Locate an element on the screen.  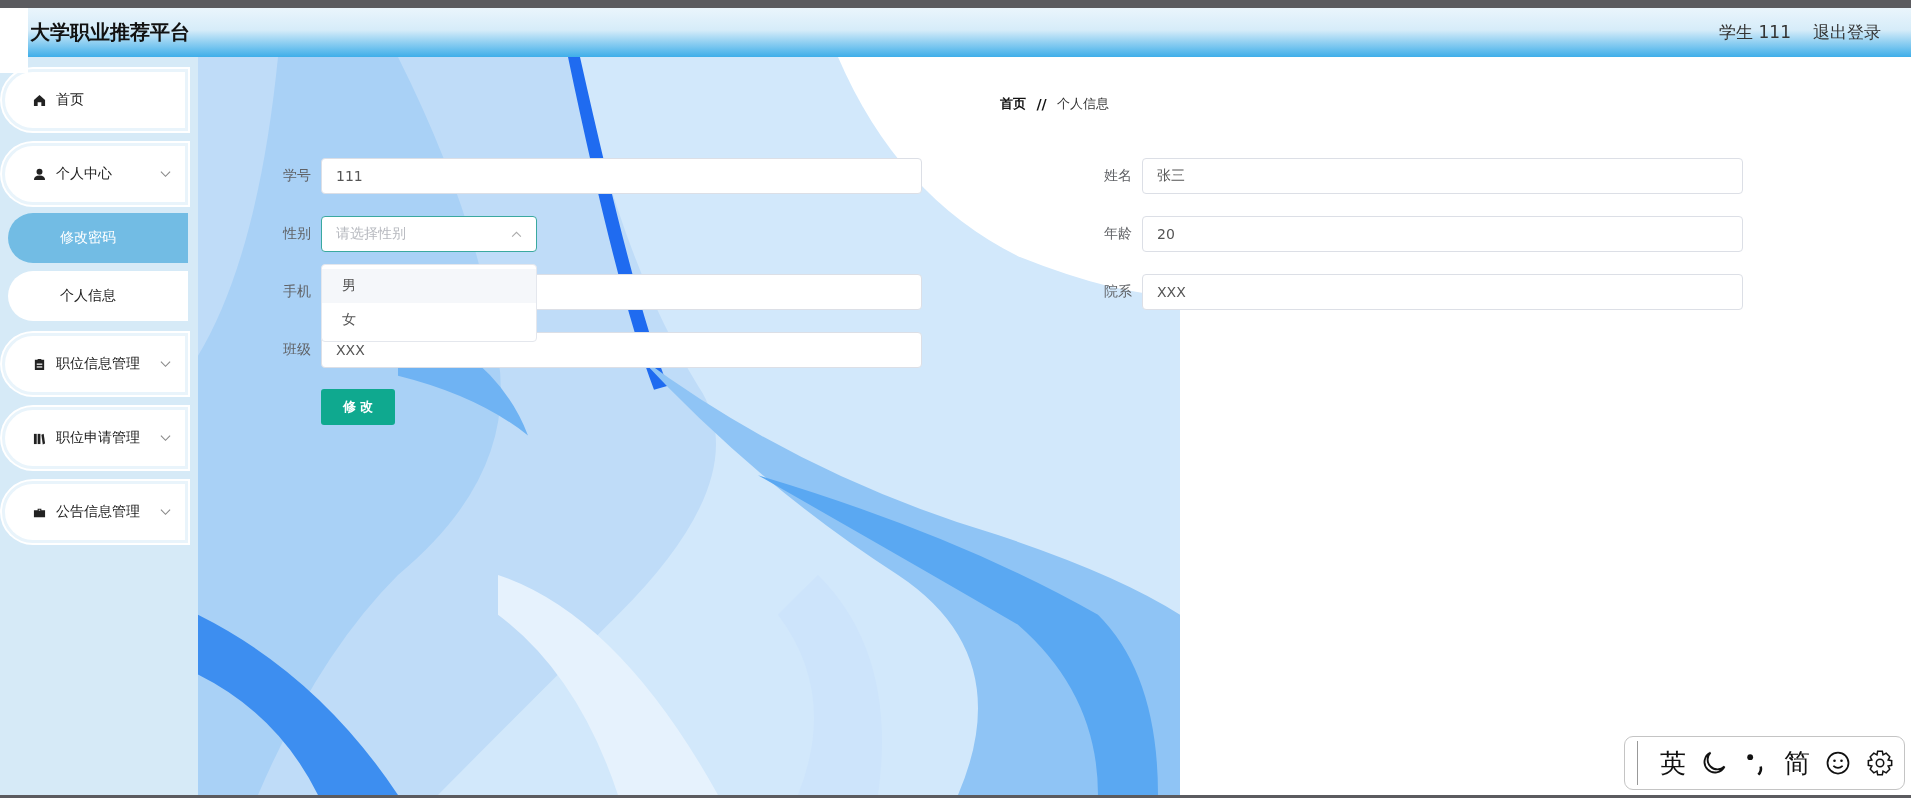
menu-item: 首页 is located at coordinates (95, 100).